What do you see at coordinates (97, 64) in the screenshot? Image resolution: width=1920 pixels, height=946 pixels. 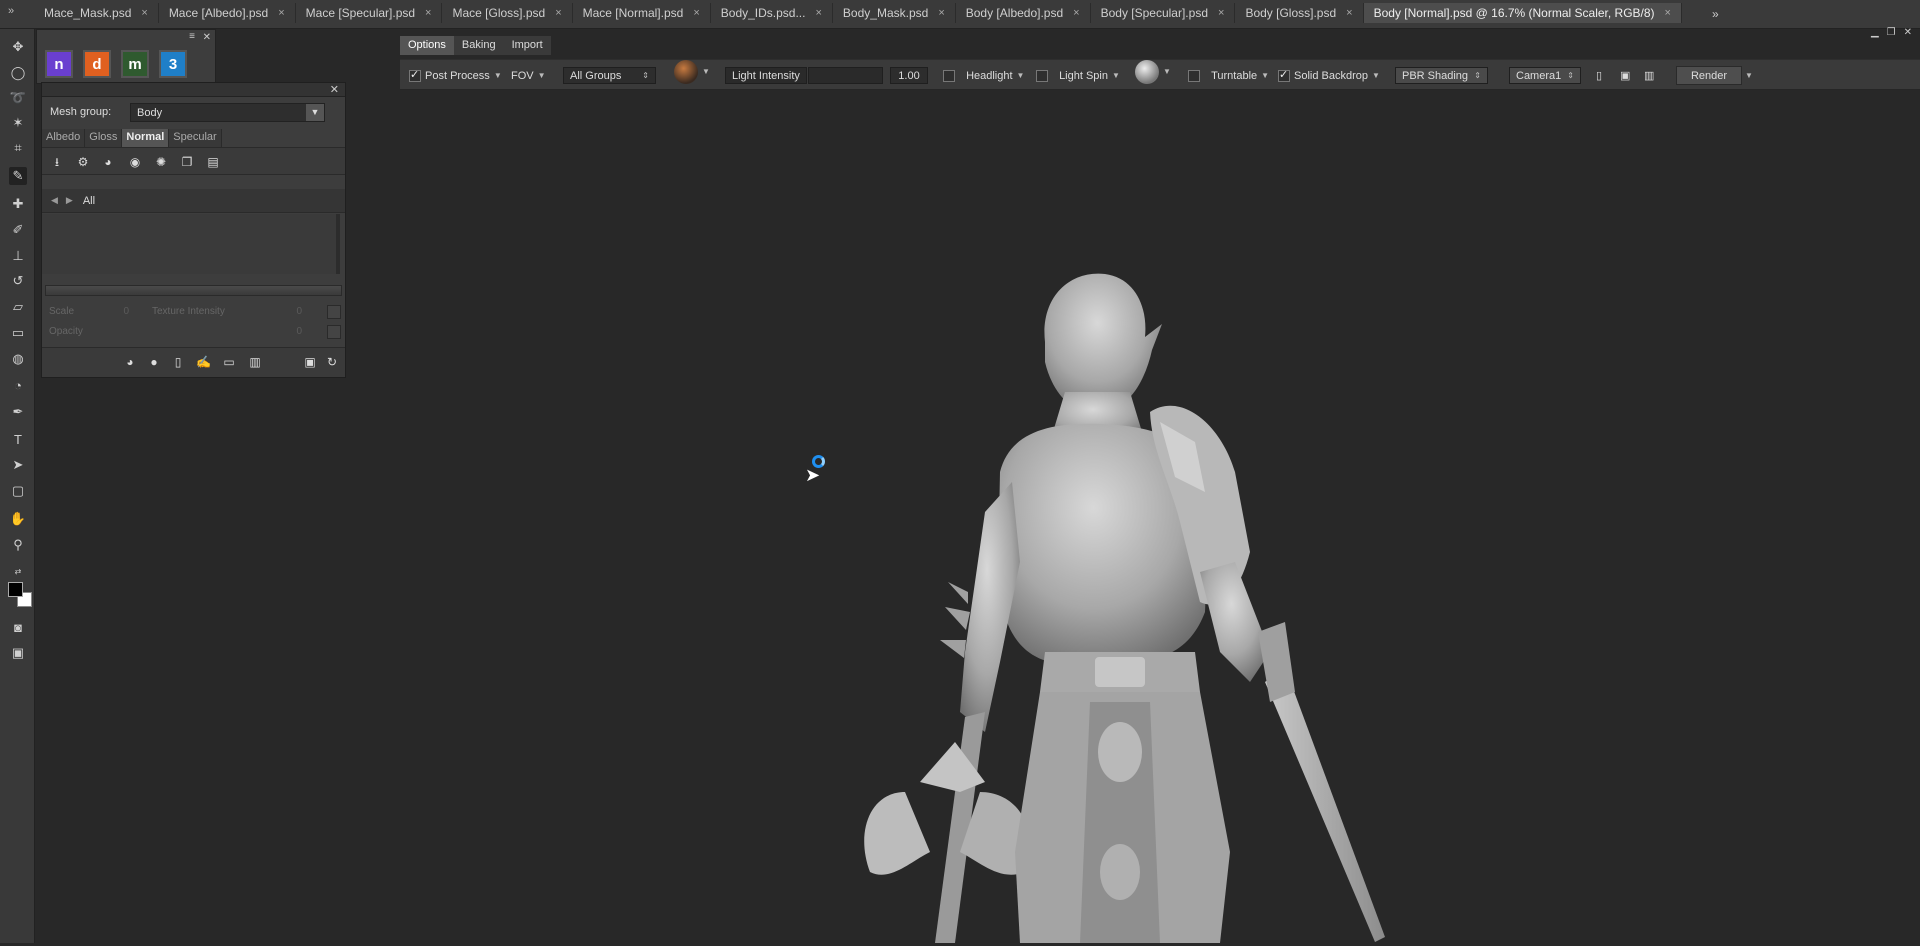 I see `plugin-button: d` at bounding box center [97, 64].